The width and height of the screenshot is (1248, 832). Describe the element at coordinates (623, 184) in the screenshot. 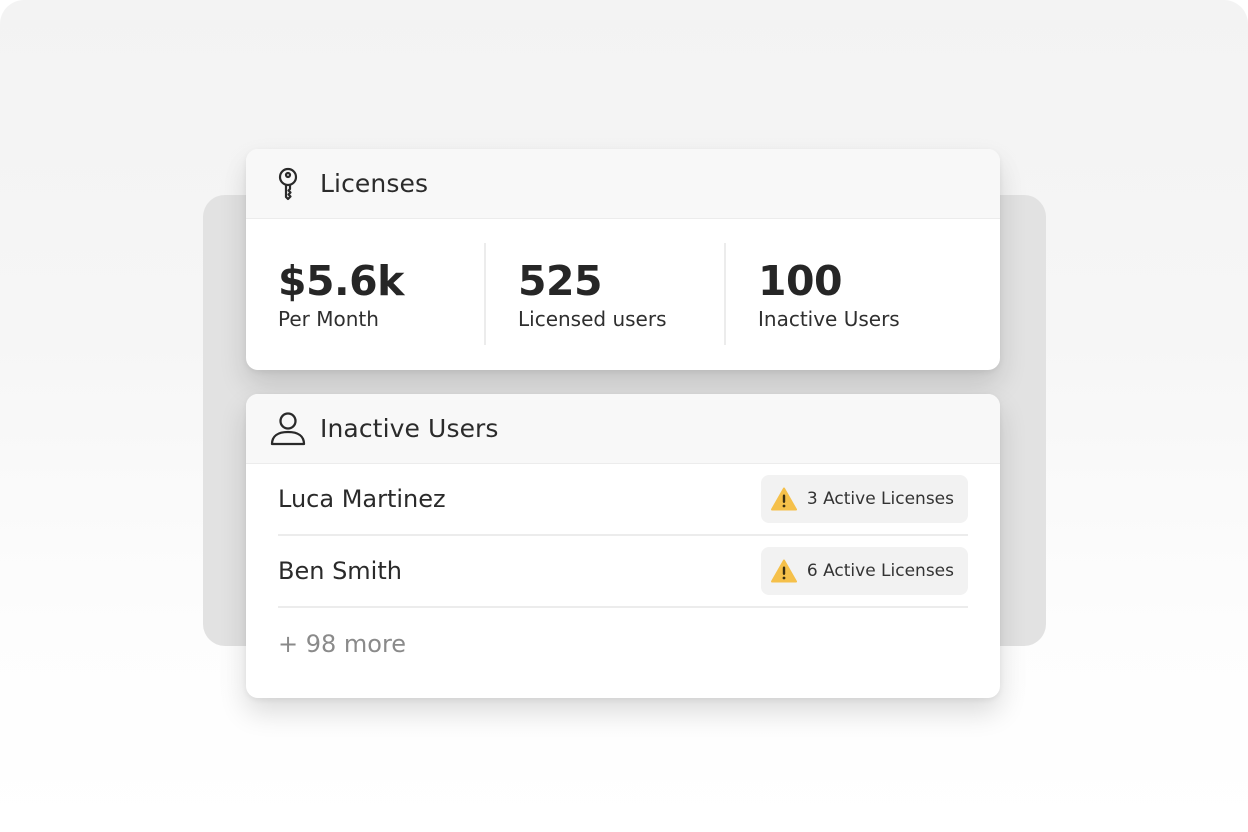

I see `licenses-card-header: Licenses` at that location.